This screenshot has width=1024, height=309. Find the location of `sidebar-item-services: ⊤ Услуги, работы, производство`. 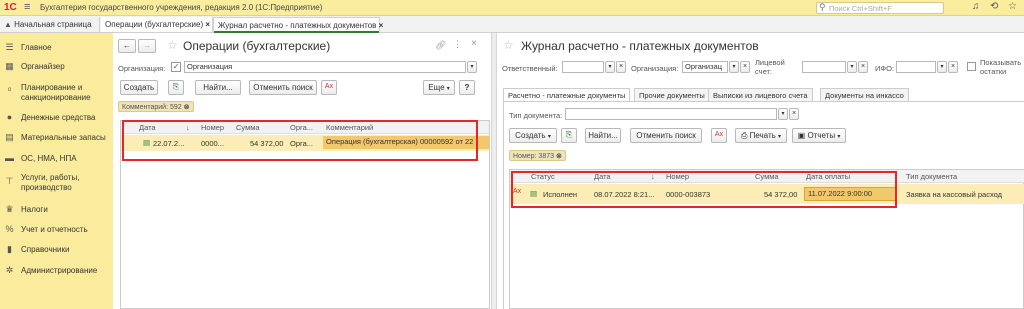

sidebar-item-services: ⊤ Услуги, работы, производство is located at coordinates (56, 183).